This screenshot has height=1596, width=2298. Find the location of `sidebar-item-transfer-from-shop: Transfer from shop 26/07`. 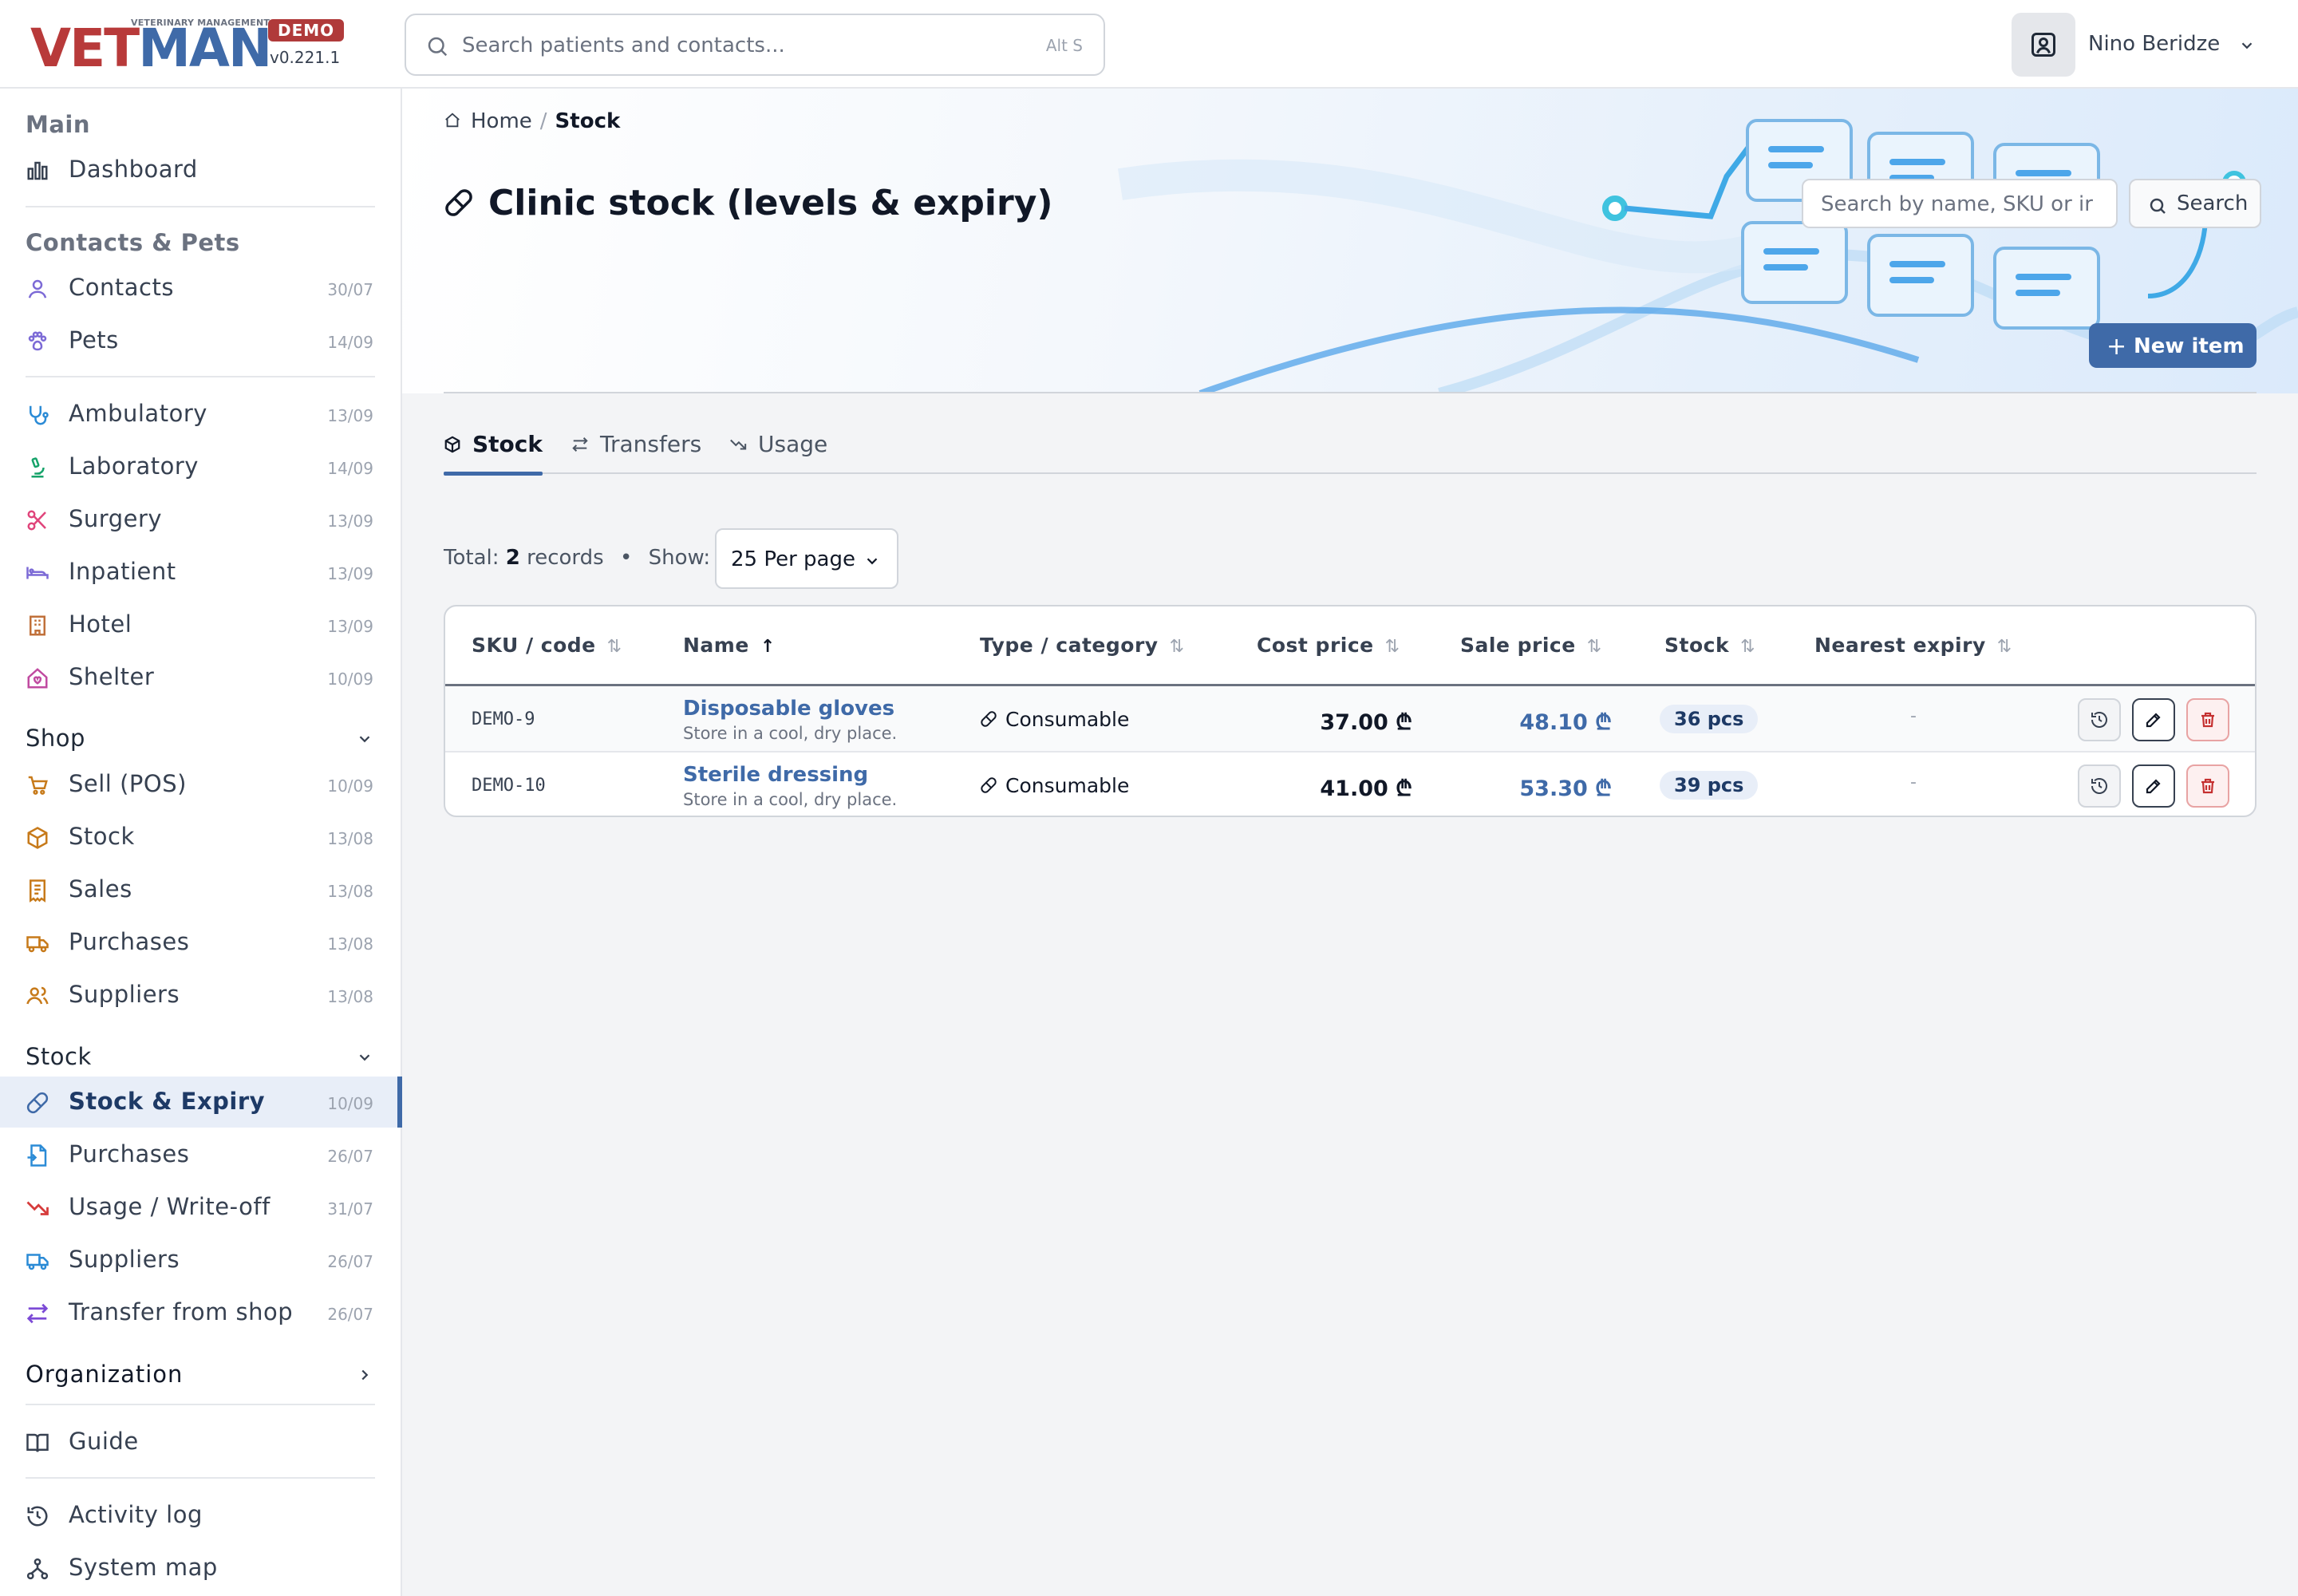

sidebar-item-transfer-from-shop: Transfer from shop 26/07 is located at coordinates (201, 1312).